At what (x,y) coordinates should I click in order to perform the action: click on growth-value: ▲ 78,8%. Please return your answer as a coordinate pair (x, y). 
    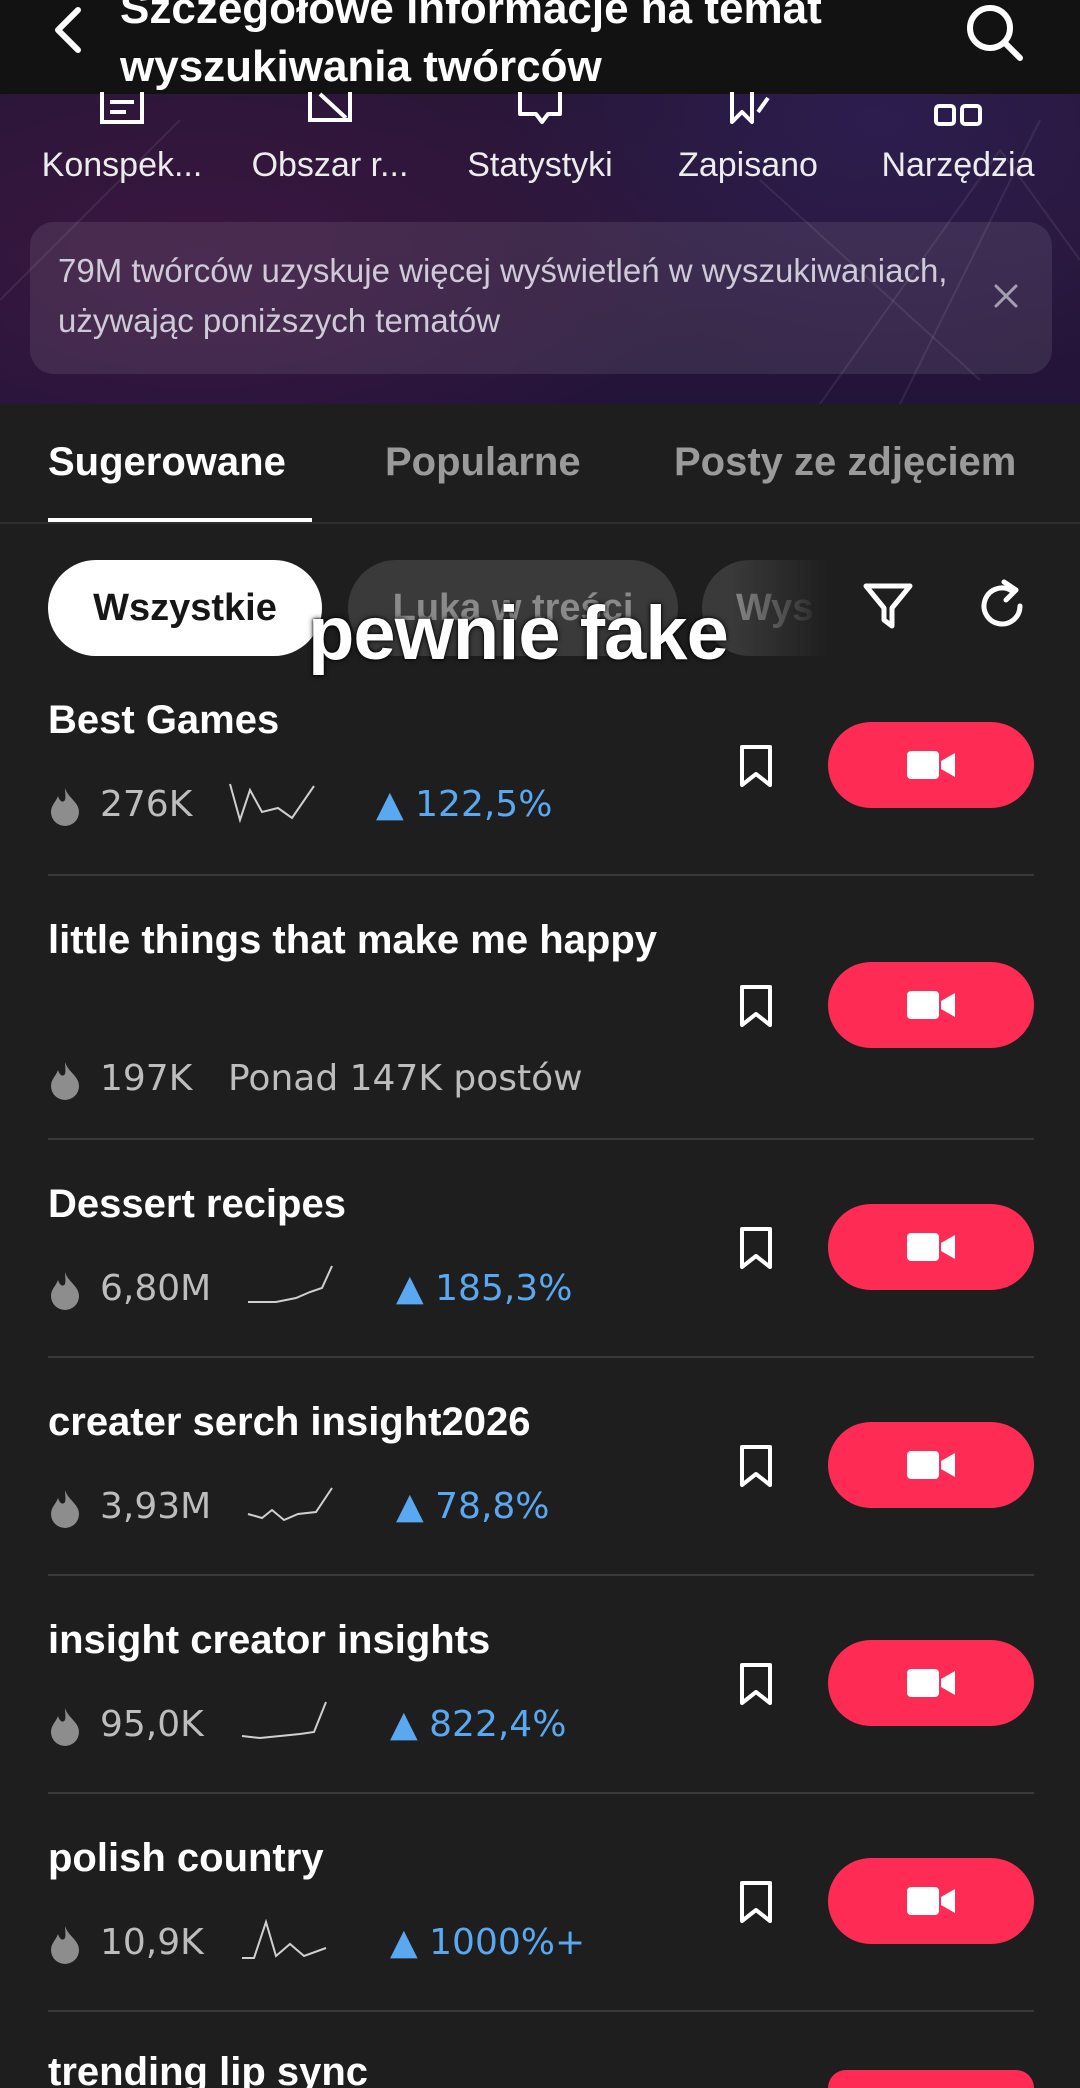
    Looking at the image, I should click on (473, 1506).